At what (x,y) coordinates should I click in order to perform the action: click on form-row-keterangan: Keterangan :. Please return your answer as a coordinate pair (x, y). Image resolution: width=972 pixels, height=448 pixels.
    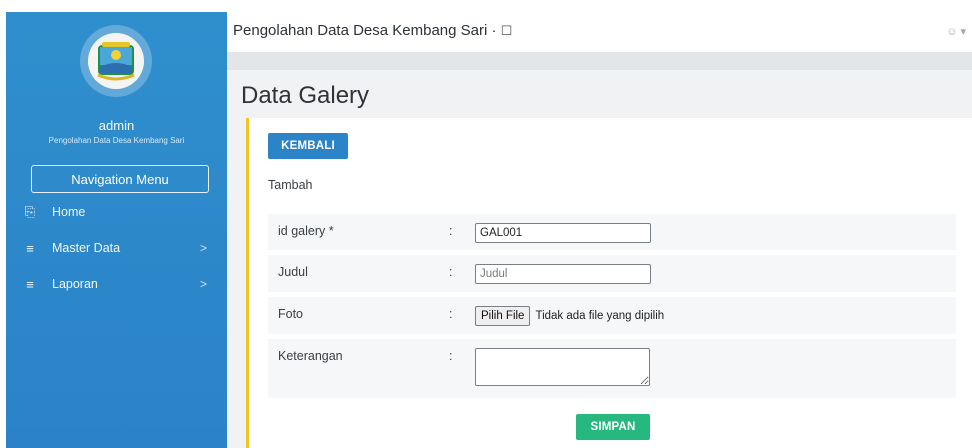
    Looking at the image, I should click on (612, 368).